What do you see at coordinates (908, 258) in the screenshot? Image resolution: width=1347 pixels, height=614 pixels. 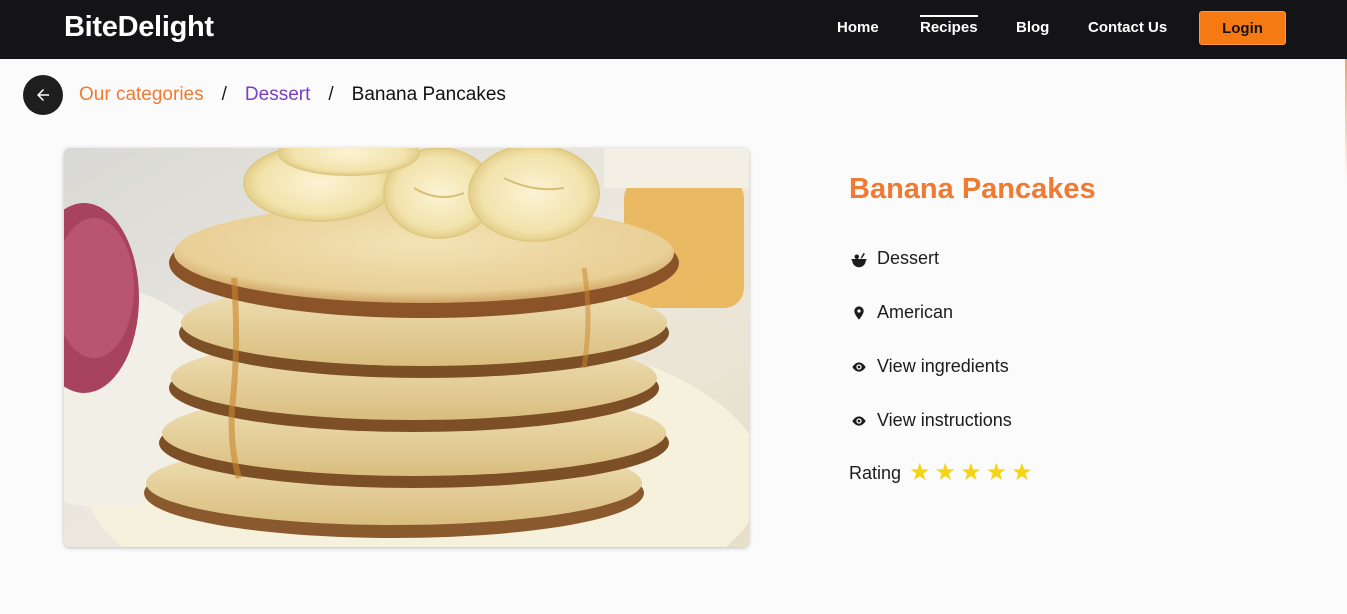 I see `recipe-category-label: Dessert` at bounding box center [908, 258].